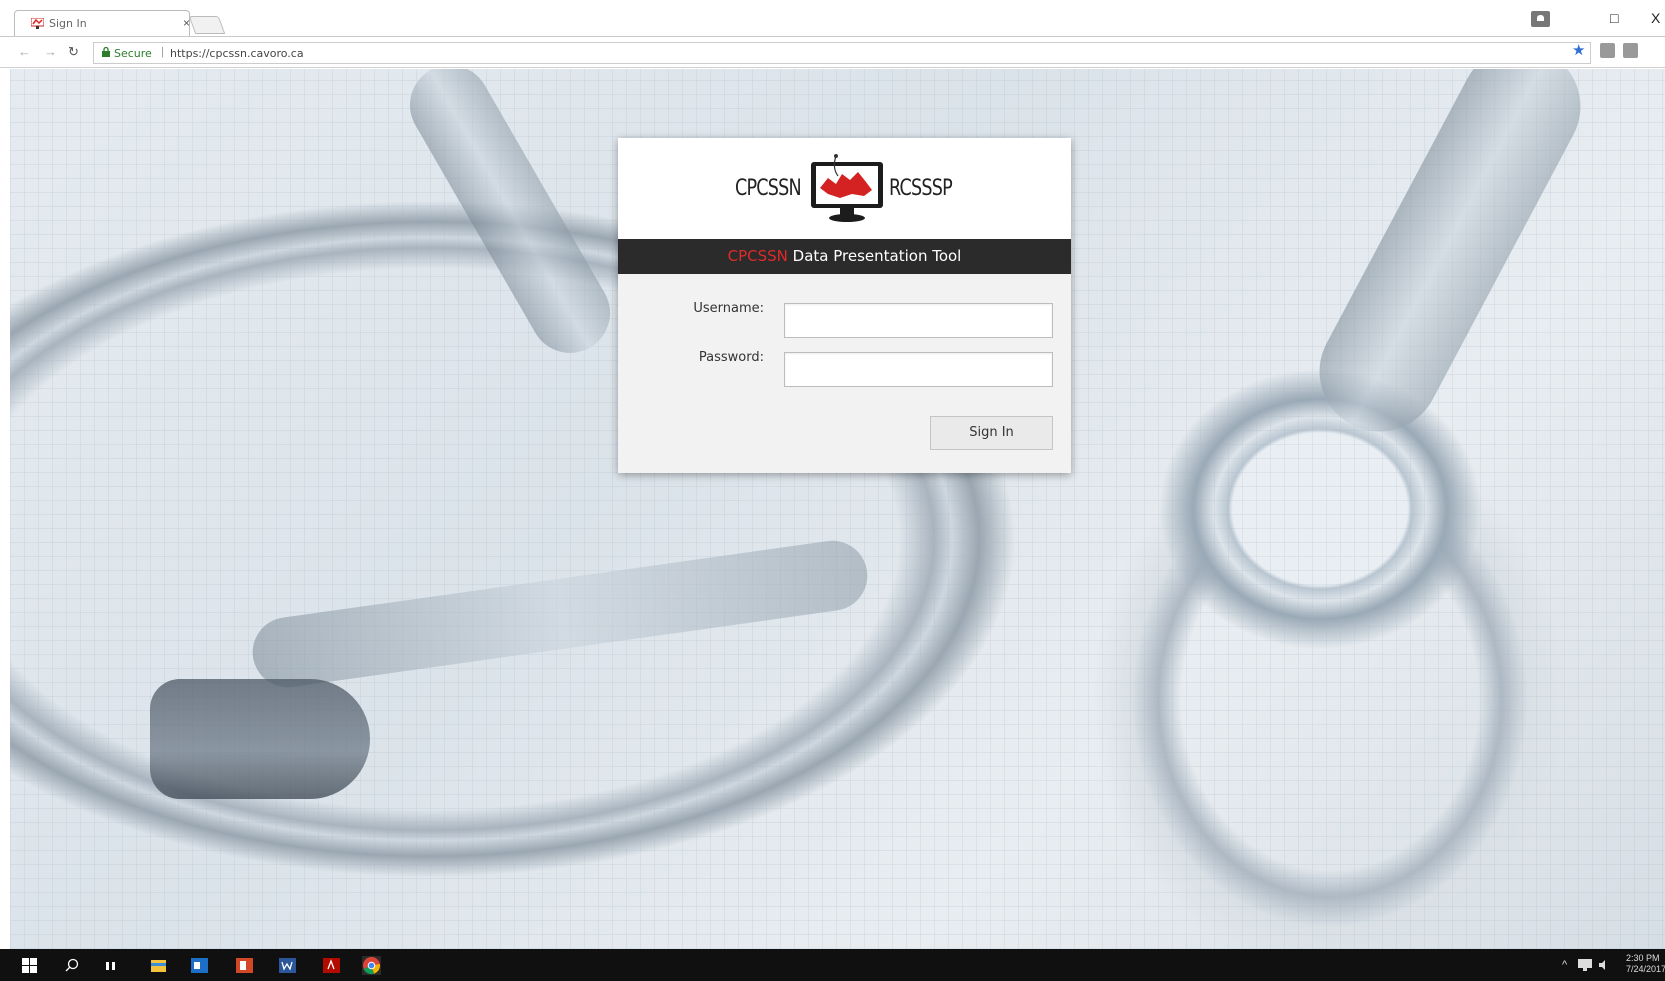 This screenshot has height=981, width=1665. Describe the element at coordinates (106, 52) in the screenshot. I see `lock-icon` at that location.